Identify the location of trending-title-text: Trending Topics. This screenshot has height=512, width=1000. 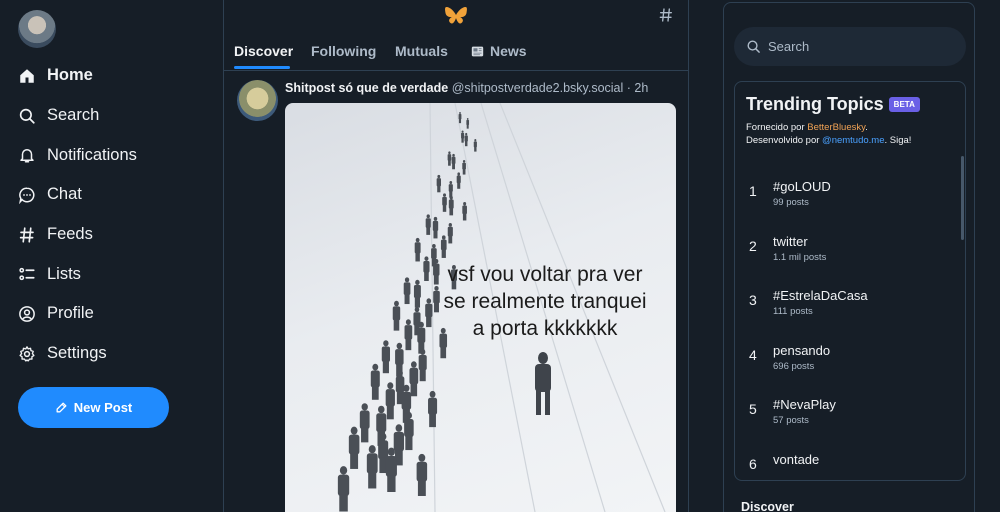
(815, 104).